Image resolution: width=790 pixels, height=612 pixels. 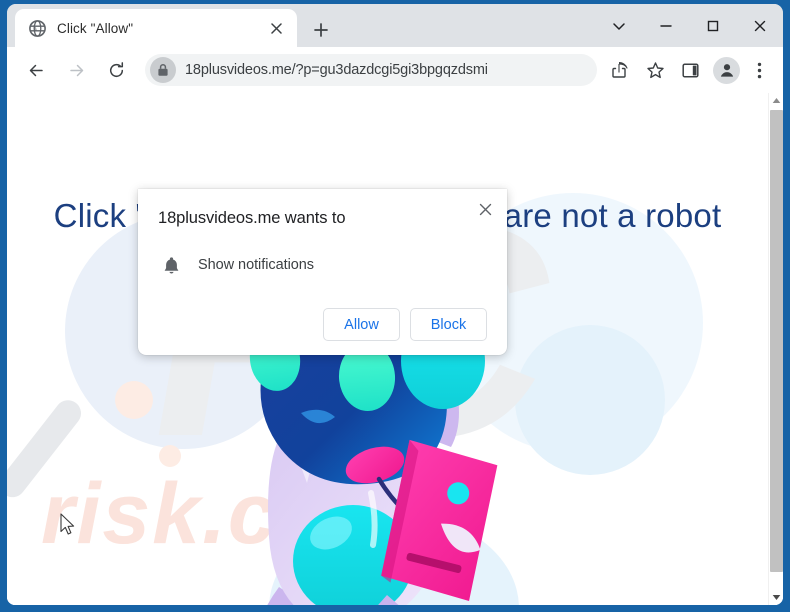 What do you see at coordinates (256, 265) in the screenshot?
I see `dialog-permission-label: Show notifications` at bounding box center [256, 265].